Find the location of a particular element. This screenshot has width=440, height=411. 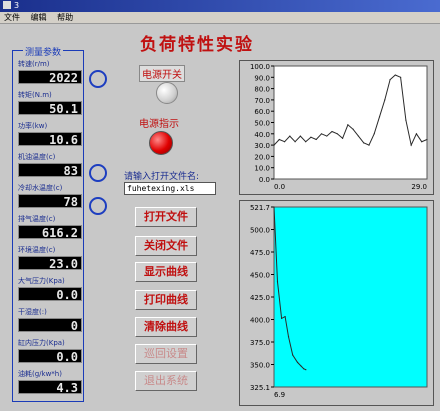

y-tick-label: 325.1 is located at coordinates (260, 388).